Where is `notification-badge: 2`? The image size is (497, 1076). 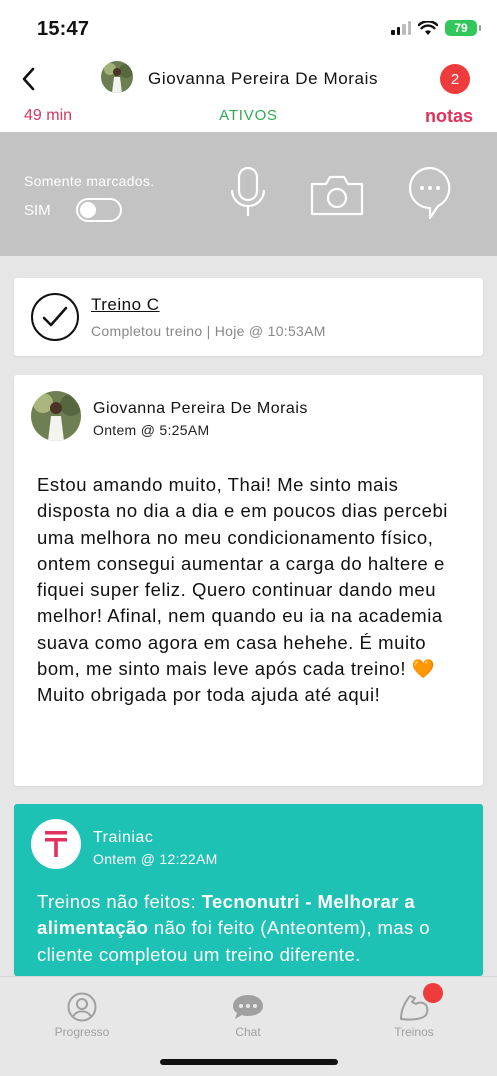 notification-badge: 2 is located at coordinates (455, 79).